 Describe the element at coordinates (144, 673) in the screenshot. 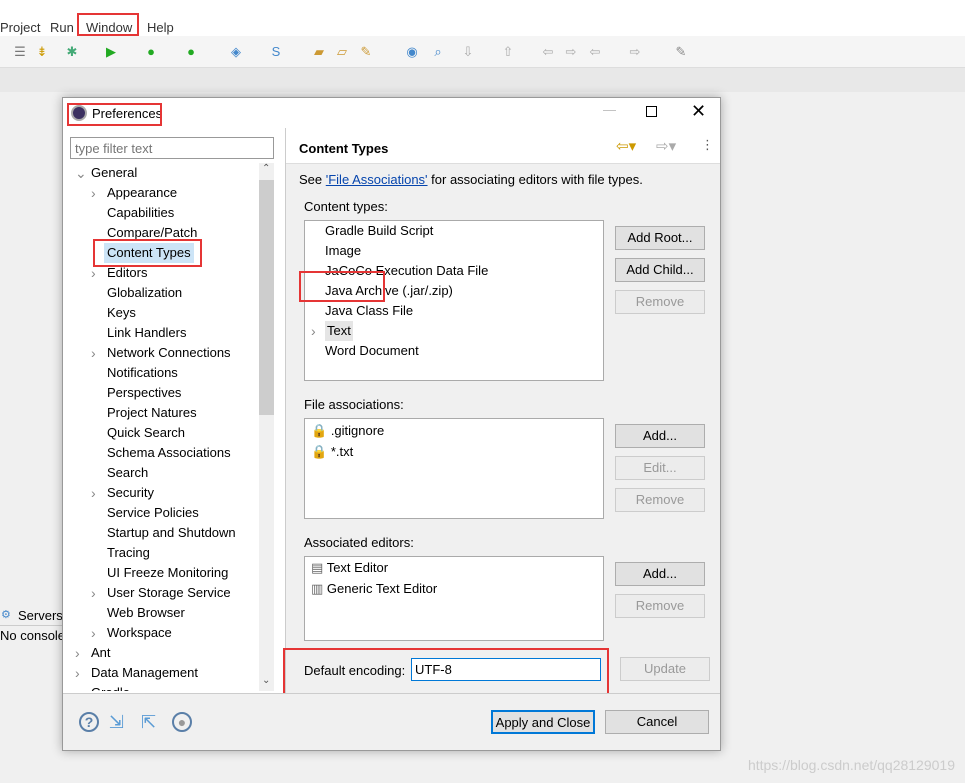

I see `tree-item: Data Management` at that location.